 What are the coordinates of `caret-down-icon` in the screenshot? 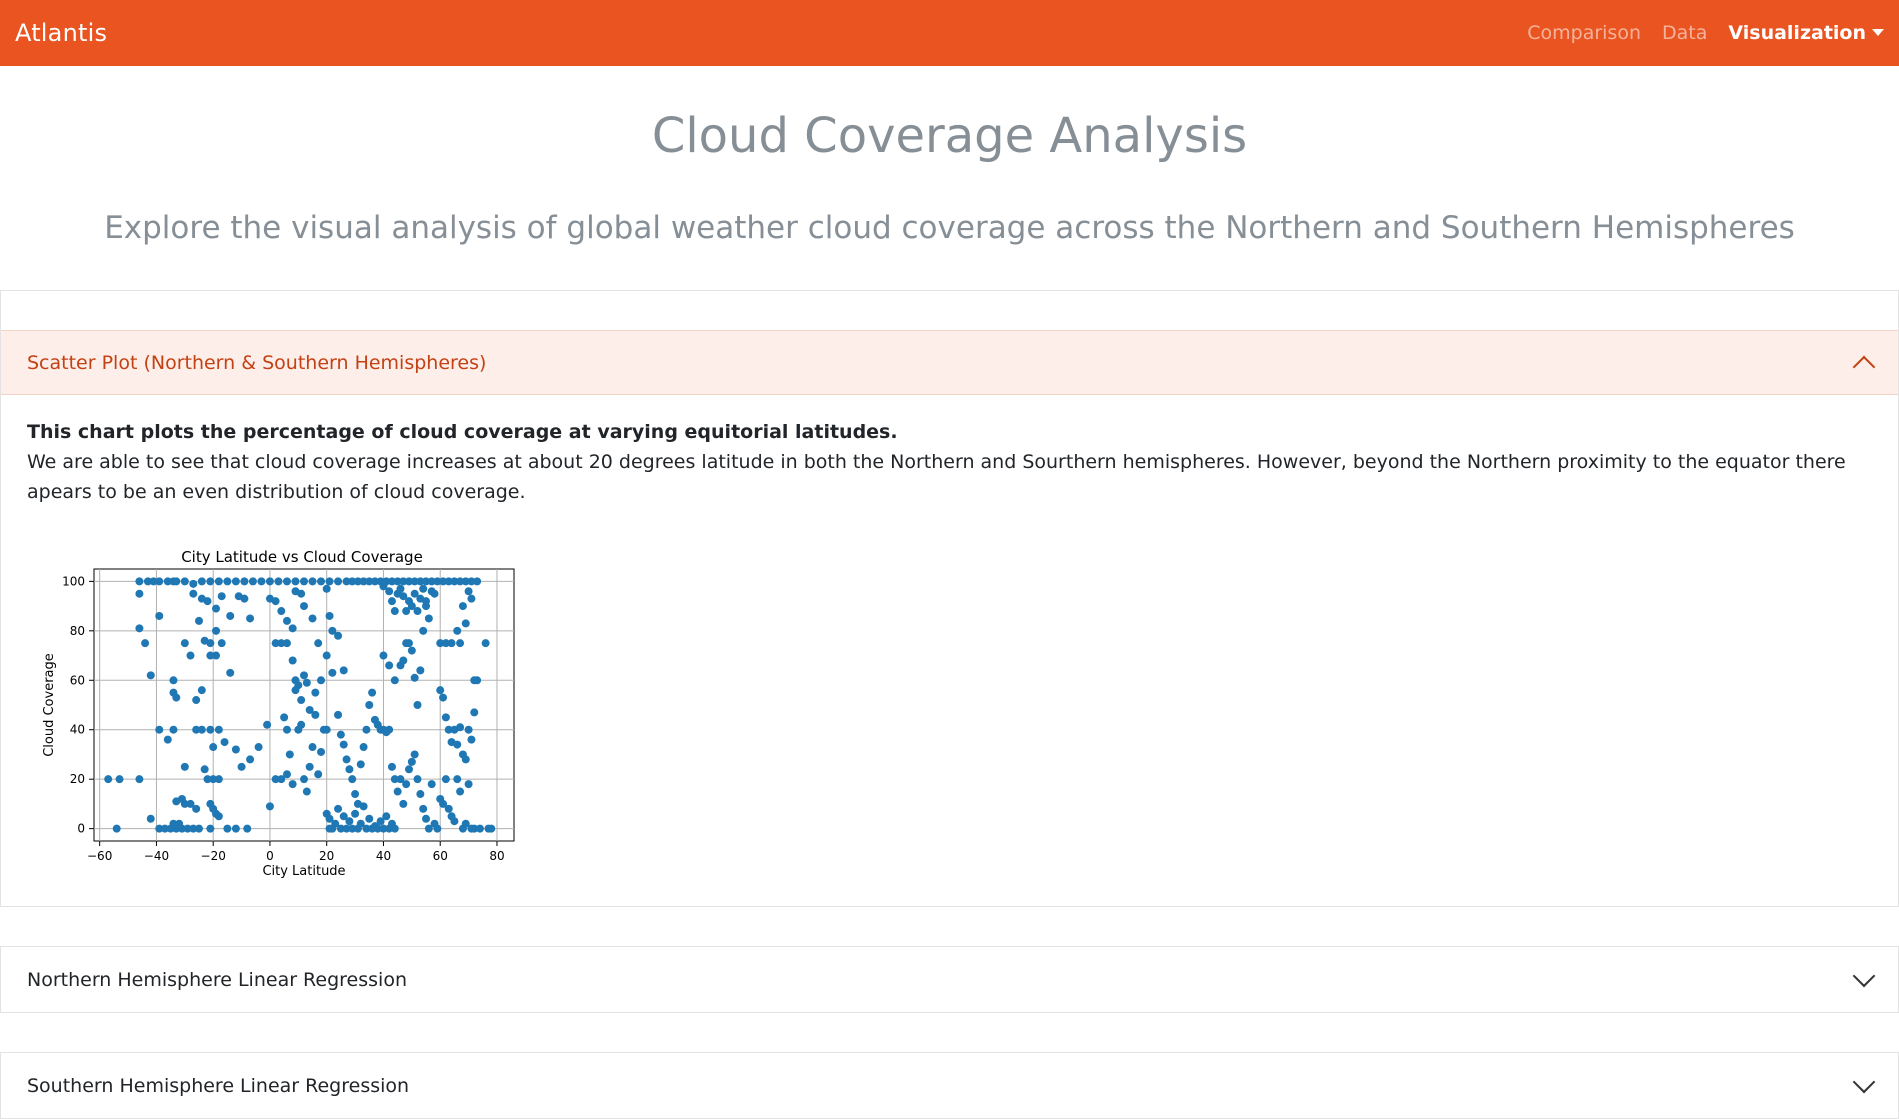 It's located at (1878, 32).